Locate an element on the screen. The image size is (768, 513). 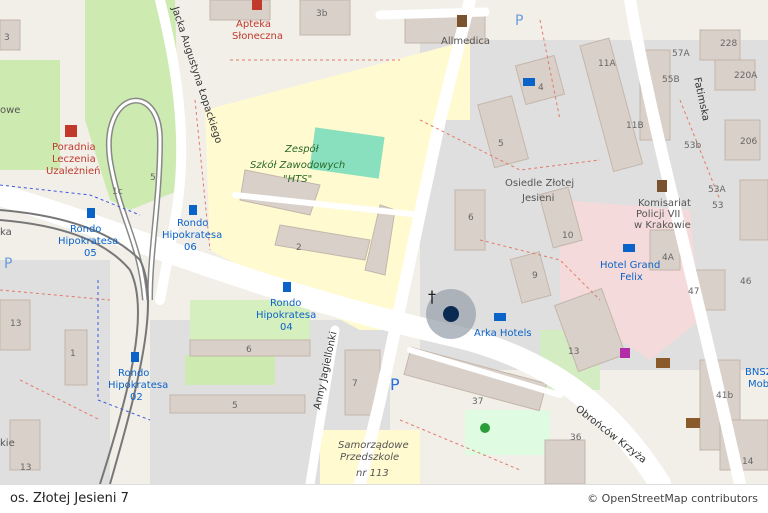
komisariat-label-1: Komisariat is located at coordinates (664, 203).